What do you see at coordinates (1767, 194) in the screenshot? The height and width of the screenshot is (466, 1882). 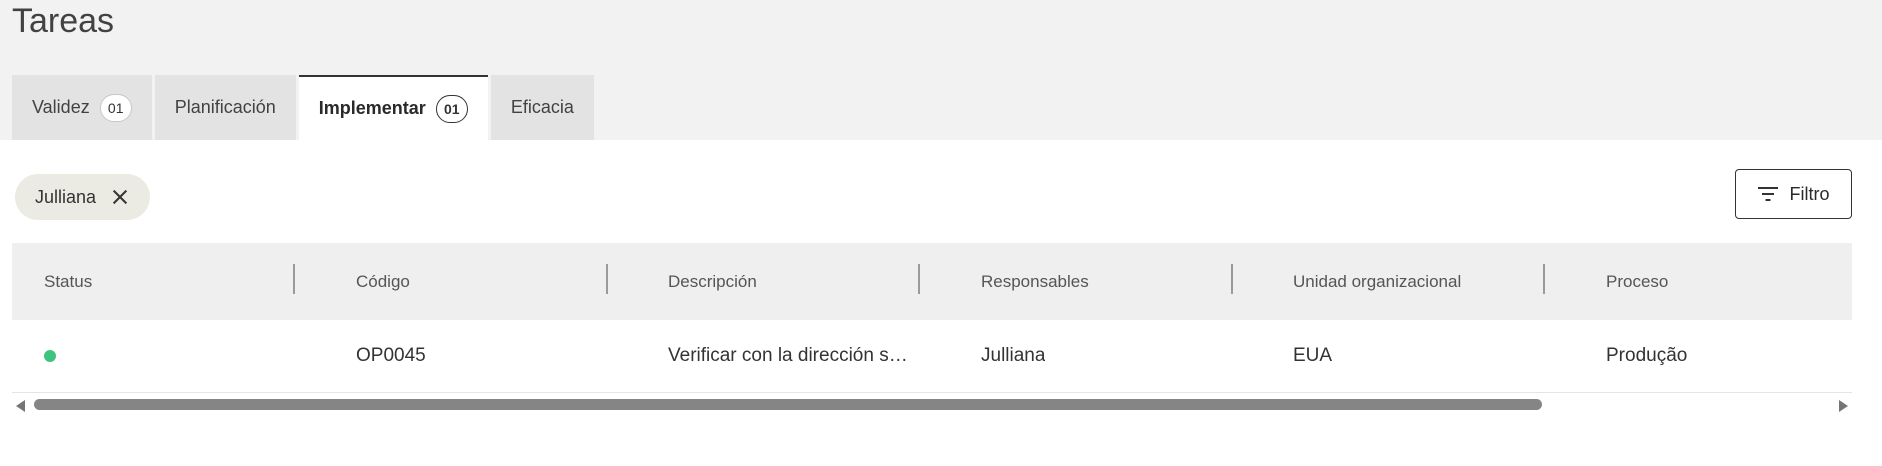 I see `filter-lines-icon` at bounding box center [1767, 194].